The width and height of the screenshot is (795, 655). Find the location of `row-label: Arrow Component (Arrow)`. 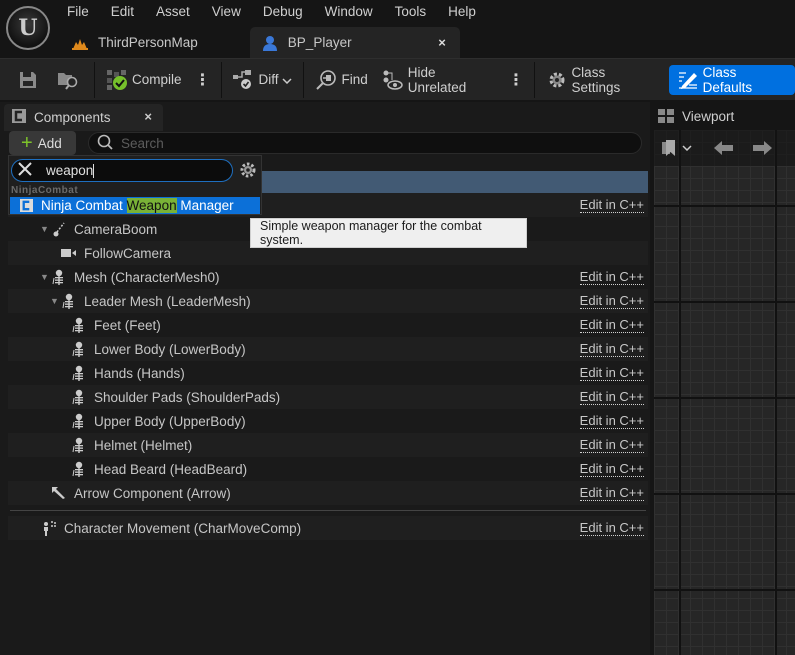

row-label: Arrow Component (Arrow) is located at coordinates (152, 493).